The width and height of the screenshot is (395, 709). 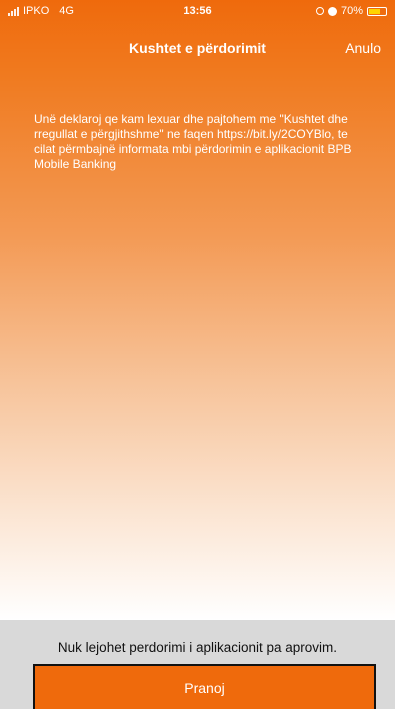 I want to click on page-title: Kushtet e përdorimit, so click(x=197, y=48).